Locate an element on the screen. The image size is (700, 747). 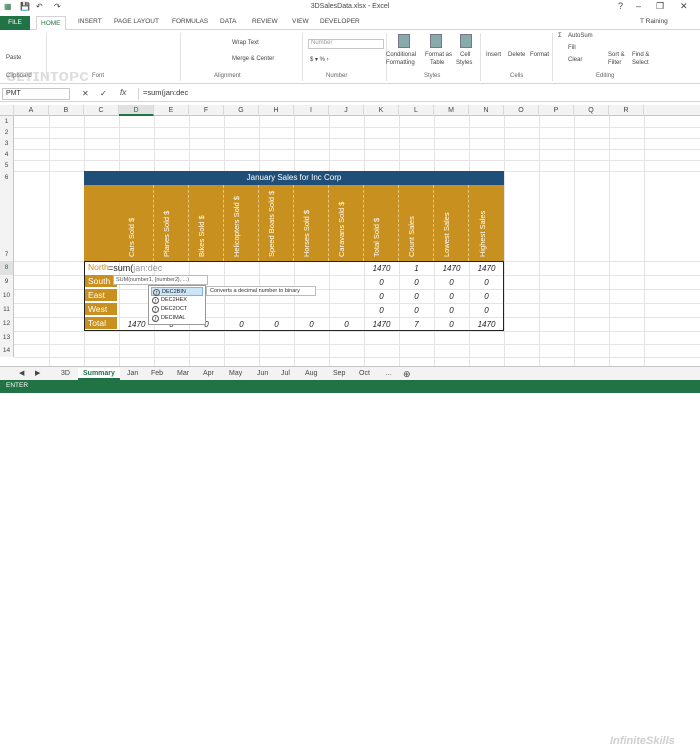
cell-k8: 1470 is located at coordinates (381, 268).